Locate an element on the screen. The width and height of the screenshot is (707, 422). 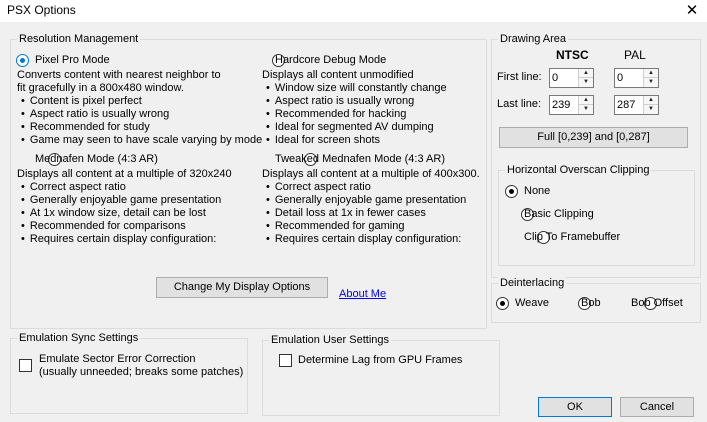
mednafen-bullet: Requires certain display configuration: is located at coordinates (124, 239).